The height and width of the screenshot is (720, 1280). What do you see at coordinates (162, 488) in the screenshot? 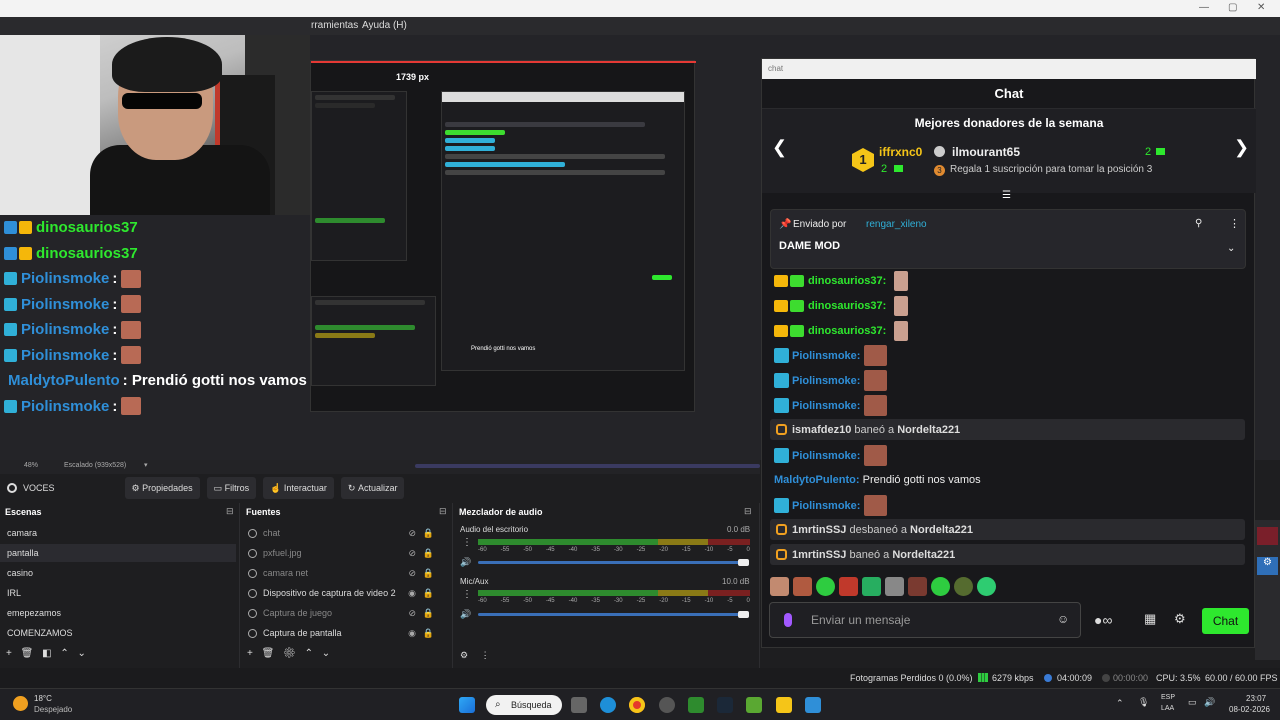
I see `properties-button: ⚙ Propiedades` at bounding box center [162, 488].